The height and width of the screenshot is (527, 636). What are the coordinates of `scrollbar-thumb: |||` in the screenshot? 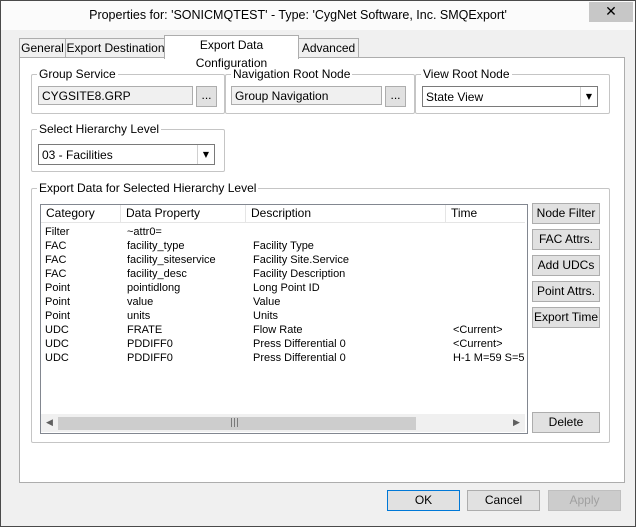 It's located at (237, 423).